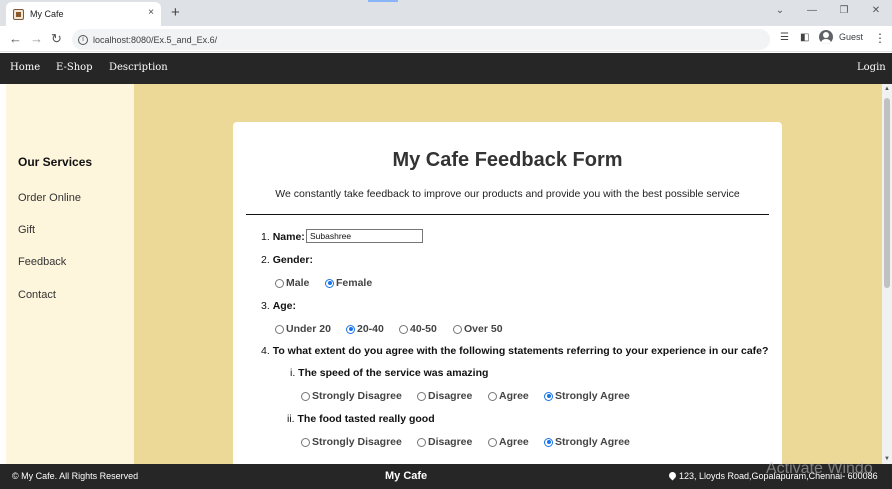 This screenshot has height=489, width=892. I want to click on url-text: localhost:8080/Ex.5_and_Ex.6/, so click(155, 40).